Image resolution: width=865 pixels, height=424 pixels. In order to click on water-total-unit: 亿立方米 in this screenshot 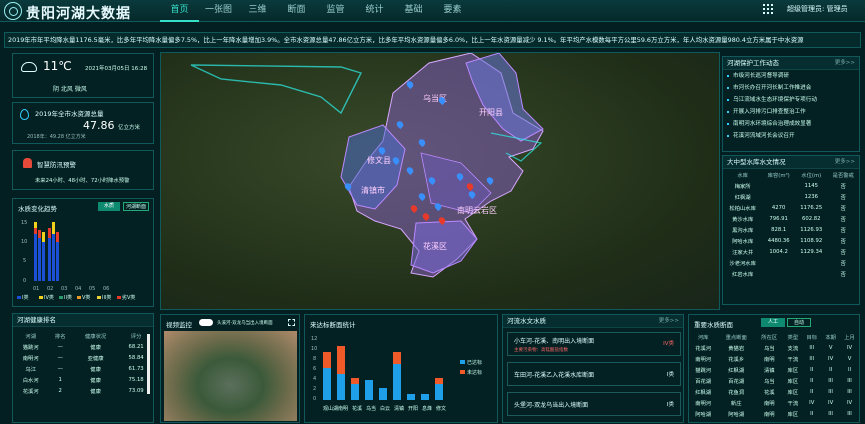, I will do `click(129, 128)`.